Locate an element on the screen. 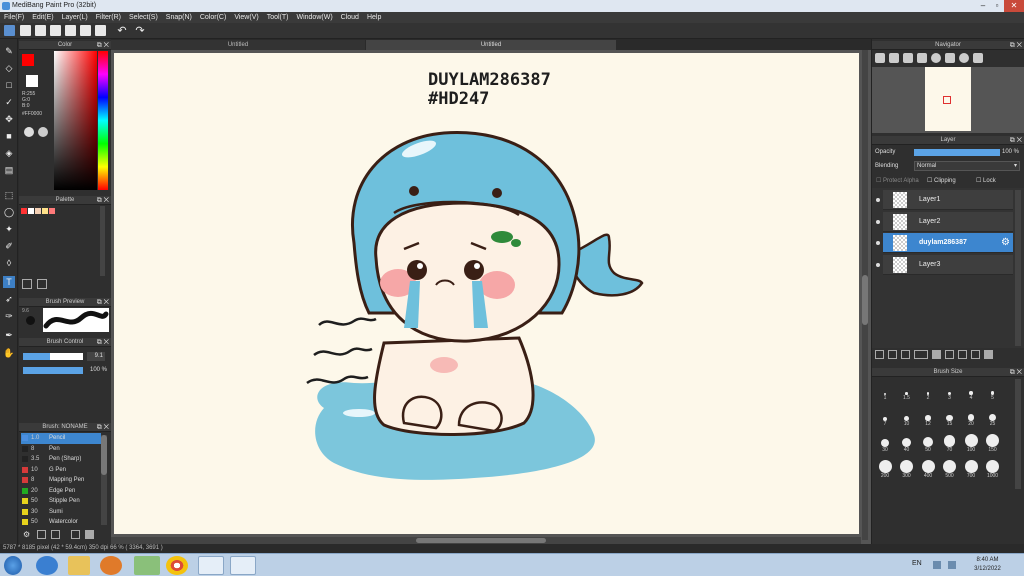 This screenshot has height=576, width=1024. rotate-right-icon is located at coordinates (964, 58).